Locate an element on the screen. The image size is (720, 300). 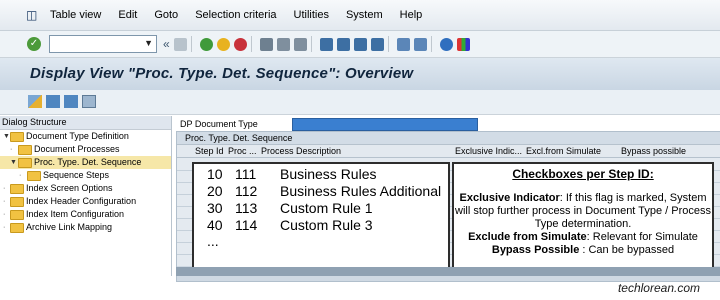
shortcut-icon is located at coordinates (420, 44).